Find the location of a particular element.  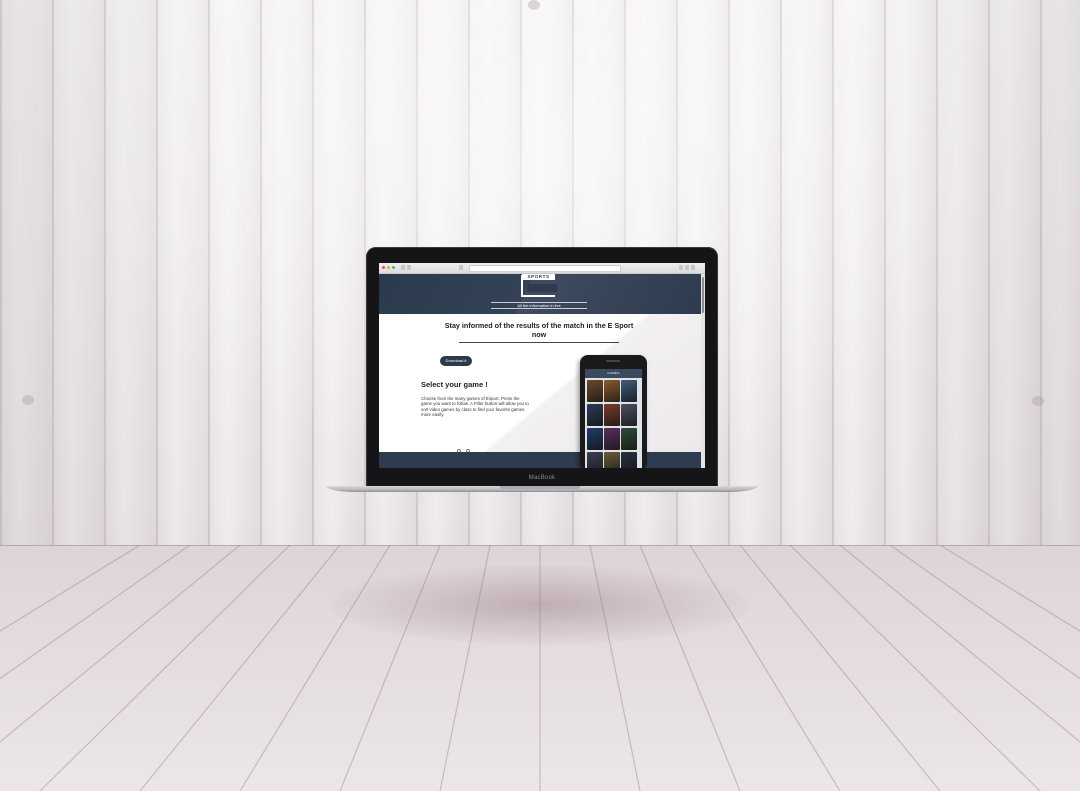

phone-mockup: GAMES is located at coordinates (613, 411).